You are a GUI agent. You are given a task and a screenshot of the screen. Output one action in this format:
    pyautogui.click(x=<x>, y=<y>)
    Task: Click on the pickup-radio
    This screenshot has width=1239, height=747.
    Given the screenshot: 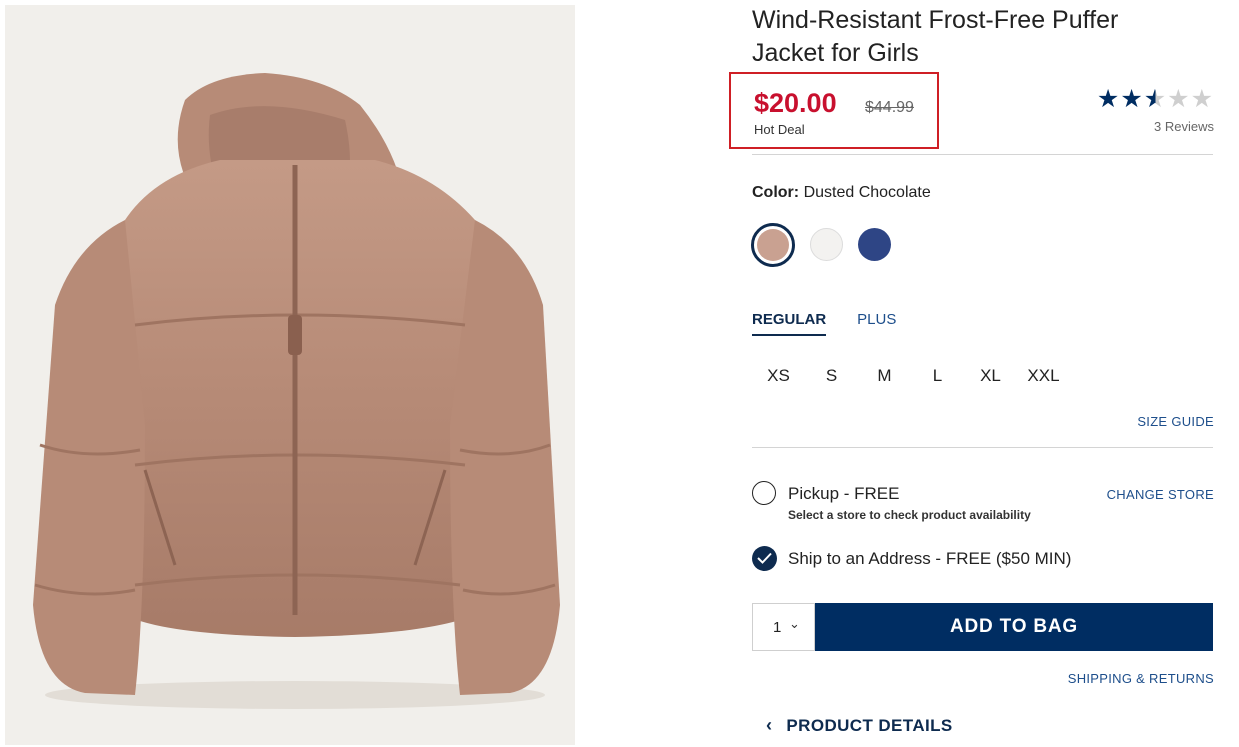 What is the action you would take?
    pyautogui.click(x=764, y=493)
    